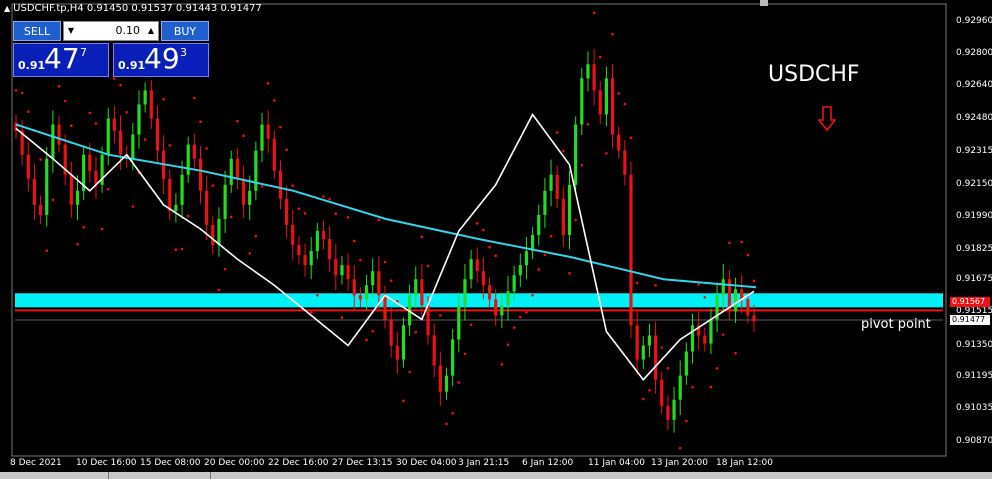  Describe the element at coordinates (183, 52) in the screenshot. I see `buy-price-sup: 3` at that location.